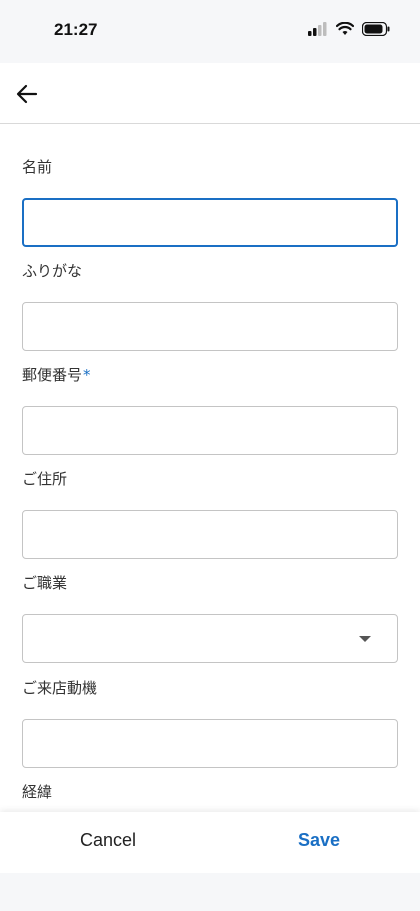 The height and width of the screenshot is (911, 420). I want to click on status-bar: 21:27, so click(210, 31).